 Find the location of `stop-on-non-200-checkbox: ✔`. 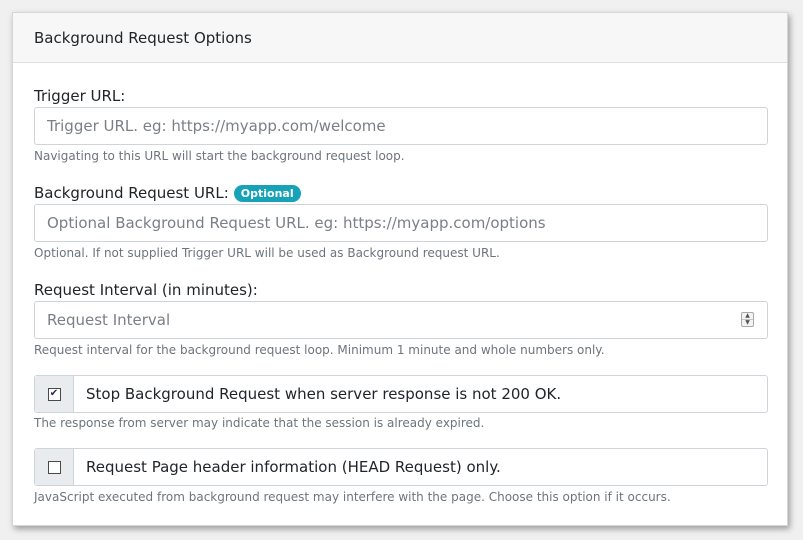

stop-on-non-200-checkbox: ✔ is located at coordinates (54, 394).